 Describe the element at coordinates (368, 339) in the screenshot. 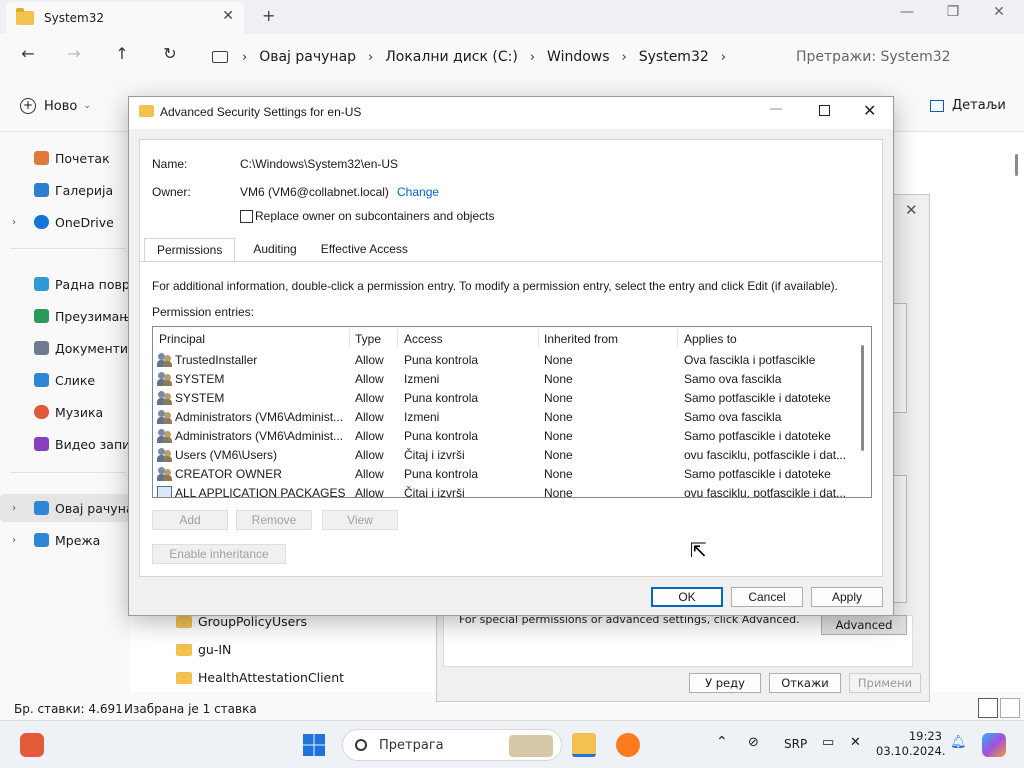

I see `column-type: Type` at that location.